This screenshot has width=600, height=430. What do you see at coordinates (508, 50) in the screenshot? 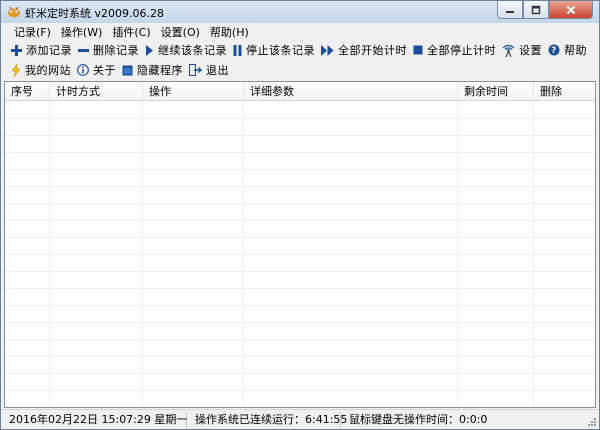
I see `antenna-icon` at bounding box center [508, 50].